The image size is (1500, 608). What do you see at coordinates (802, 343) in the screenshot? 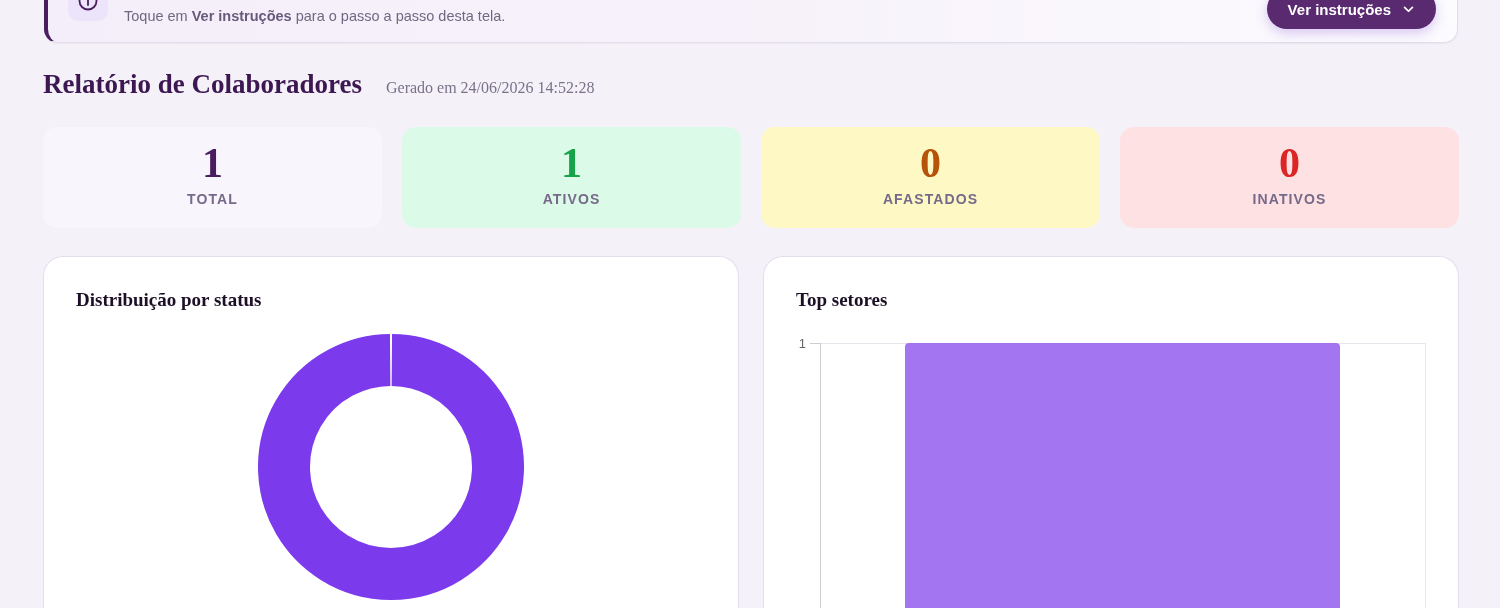
I see `y-tick-label: 1` at bounding box center [802, 343].